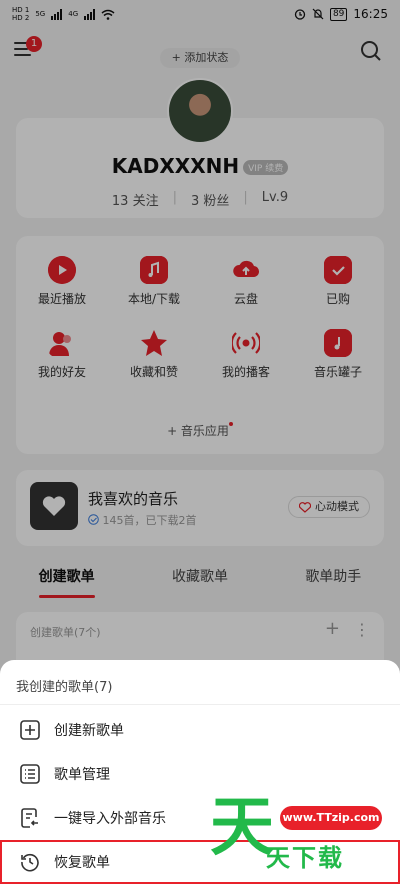 The height and width of the screenshot is (888, 400). I want to click on sheet-title: 我创建的歌单(7), so click(64, 687).